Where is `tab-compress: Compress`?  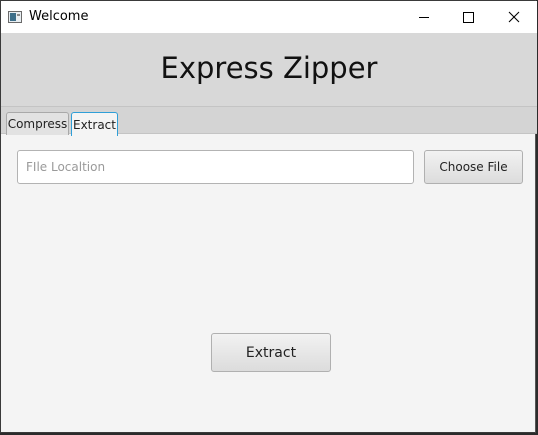
tab-compress: Compress is located at coordinates (37, 123).